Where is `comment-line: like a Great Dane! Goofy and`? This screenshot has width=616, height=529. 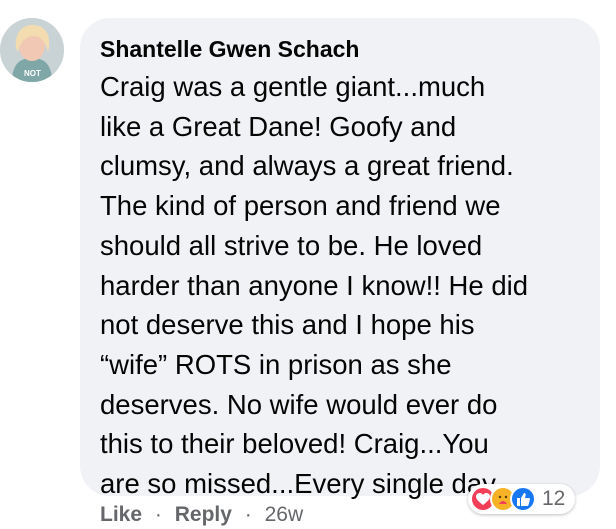 comment-line: like a Great Dane! Goofy and is located at coordinates (278, 126).